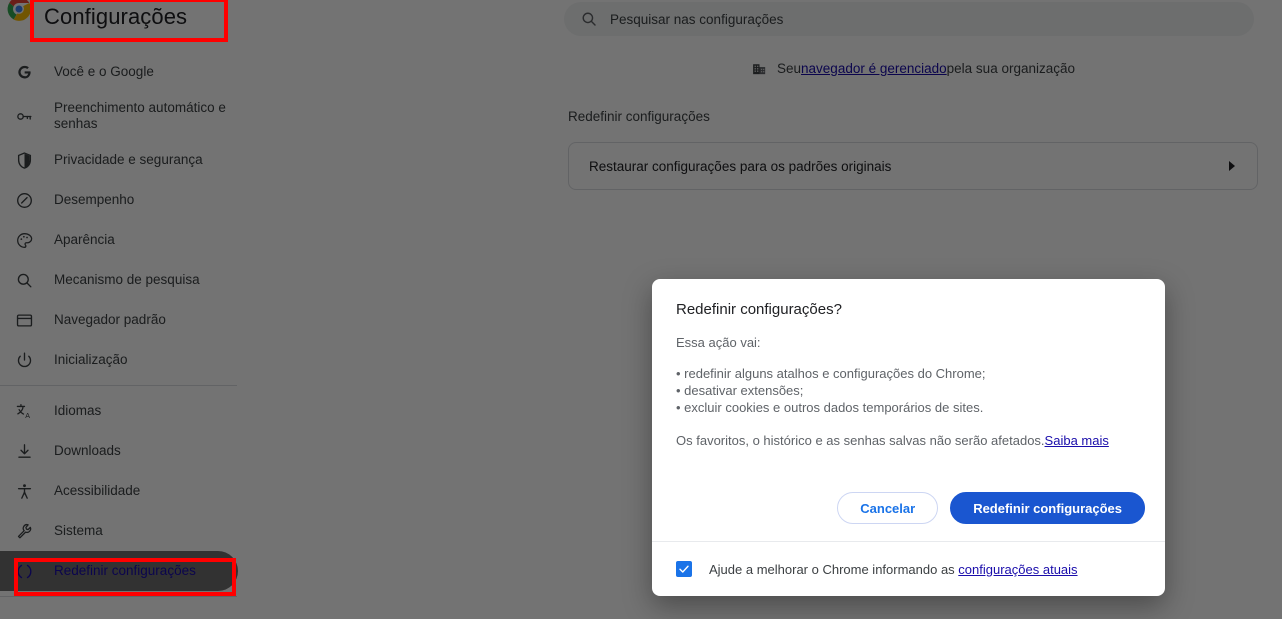 This screenshot has height=619, width=1282. I want to click on reset-icon, so click(24, 571).